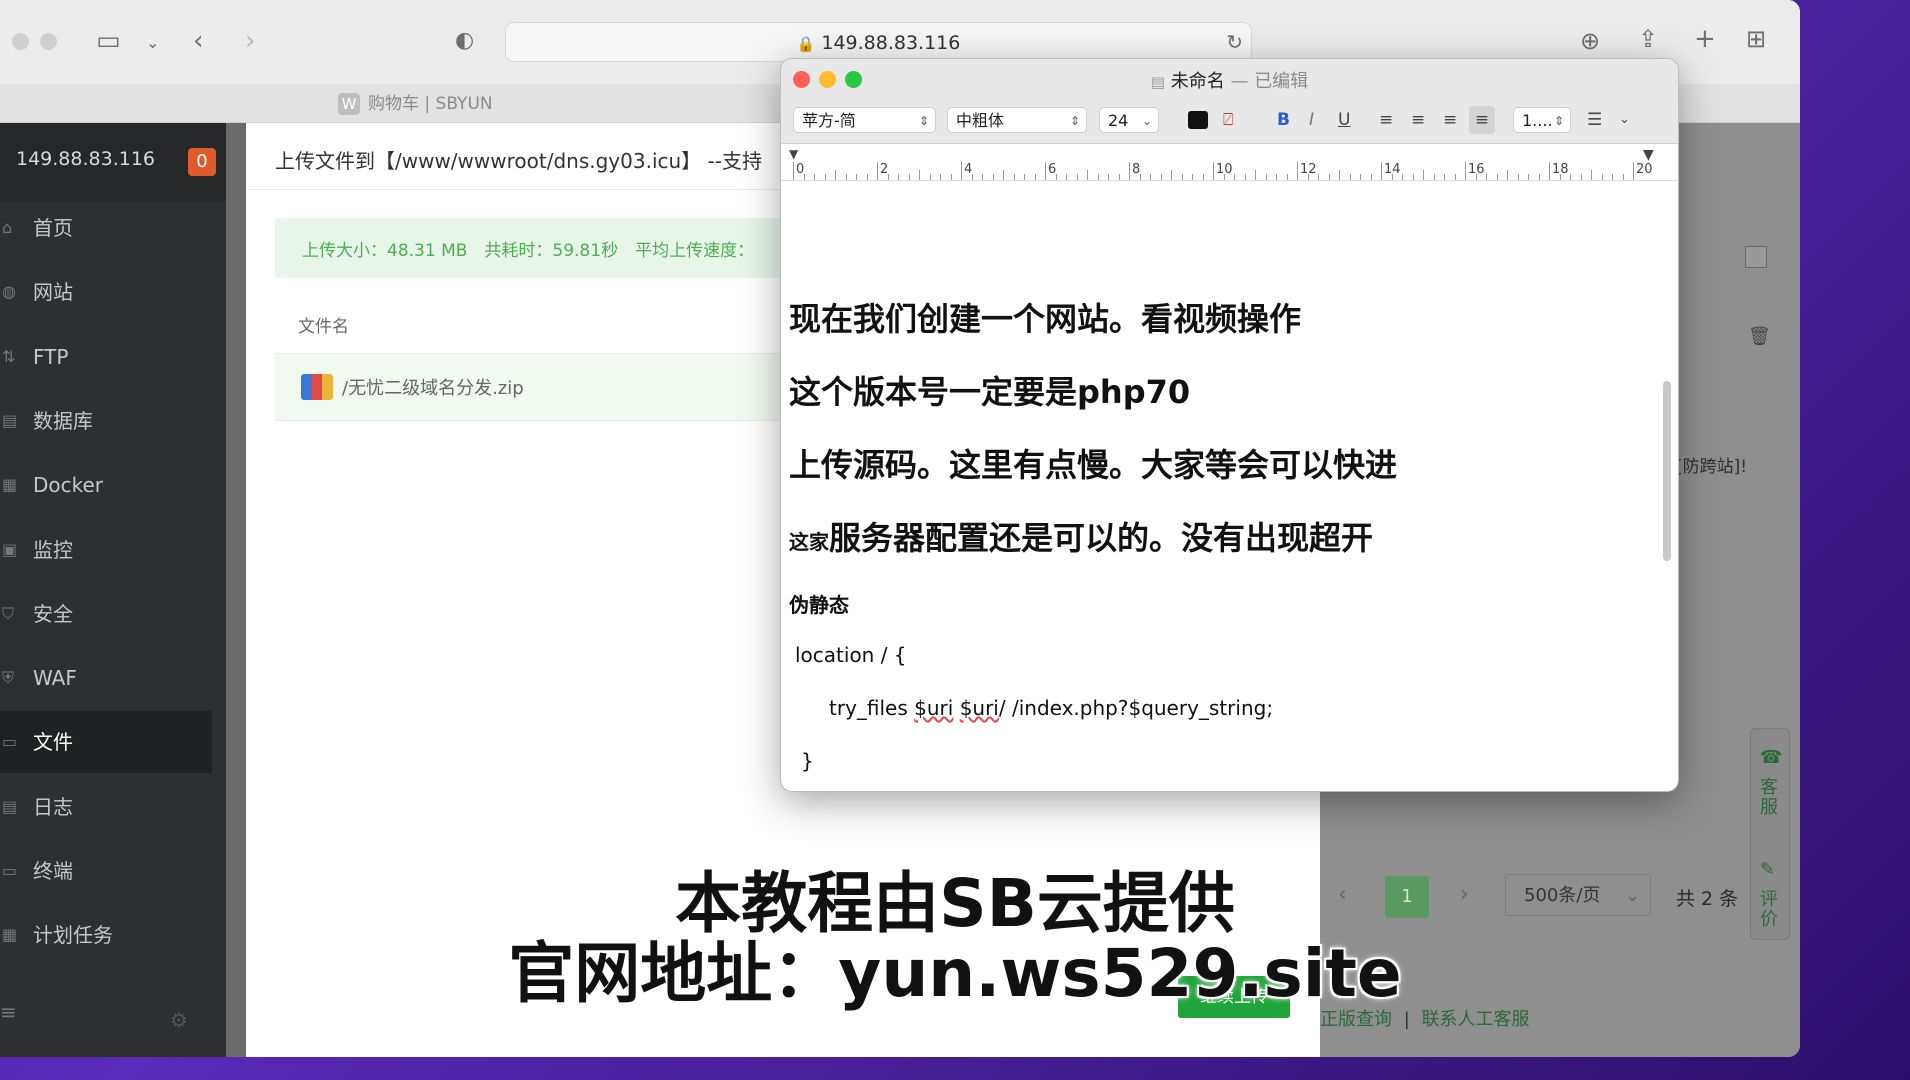  I want to click on ruler: 0 2 4 6 8 10 12 14 16 18 20, so click(1229, 162).